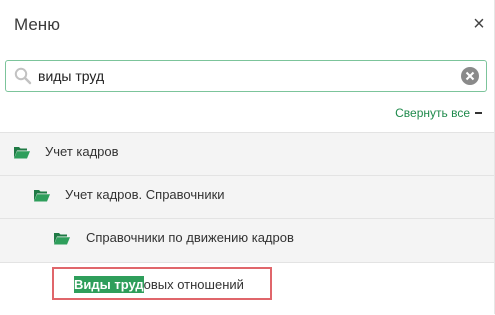  I want to click on search-match-rest: овых отношений, so click(193, 284).